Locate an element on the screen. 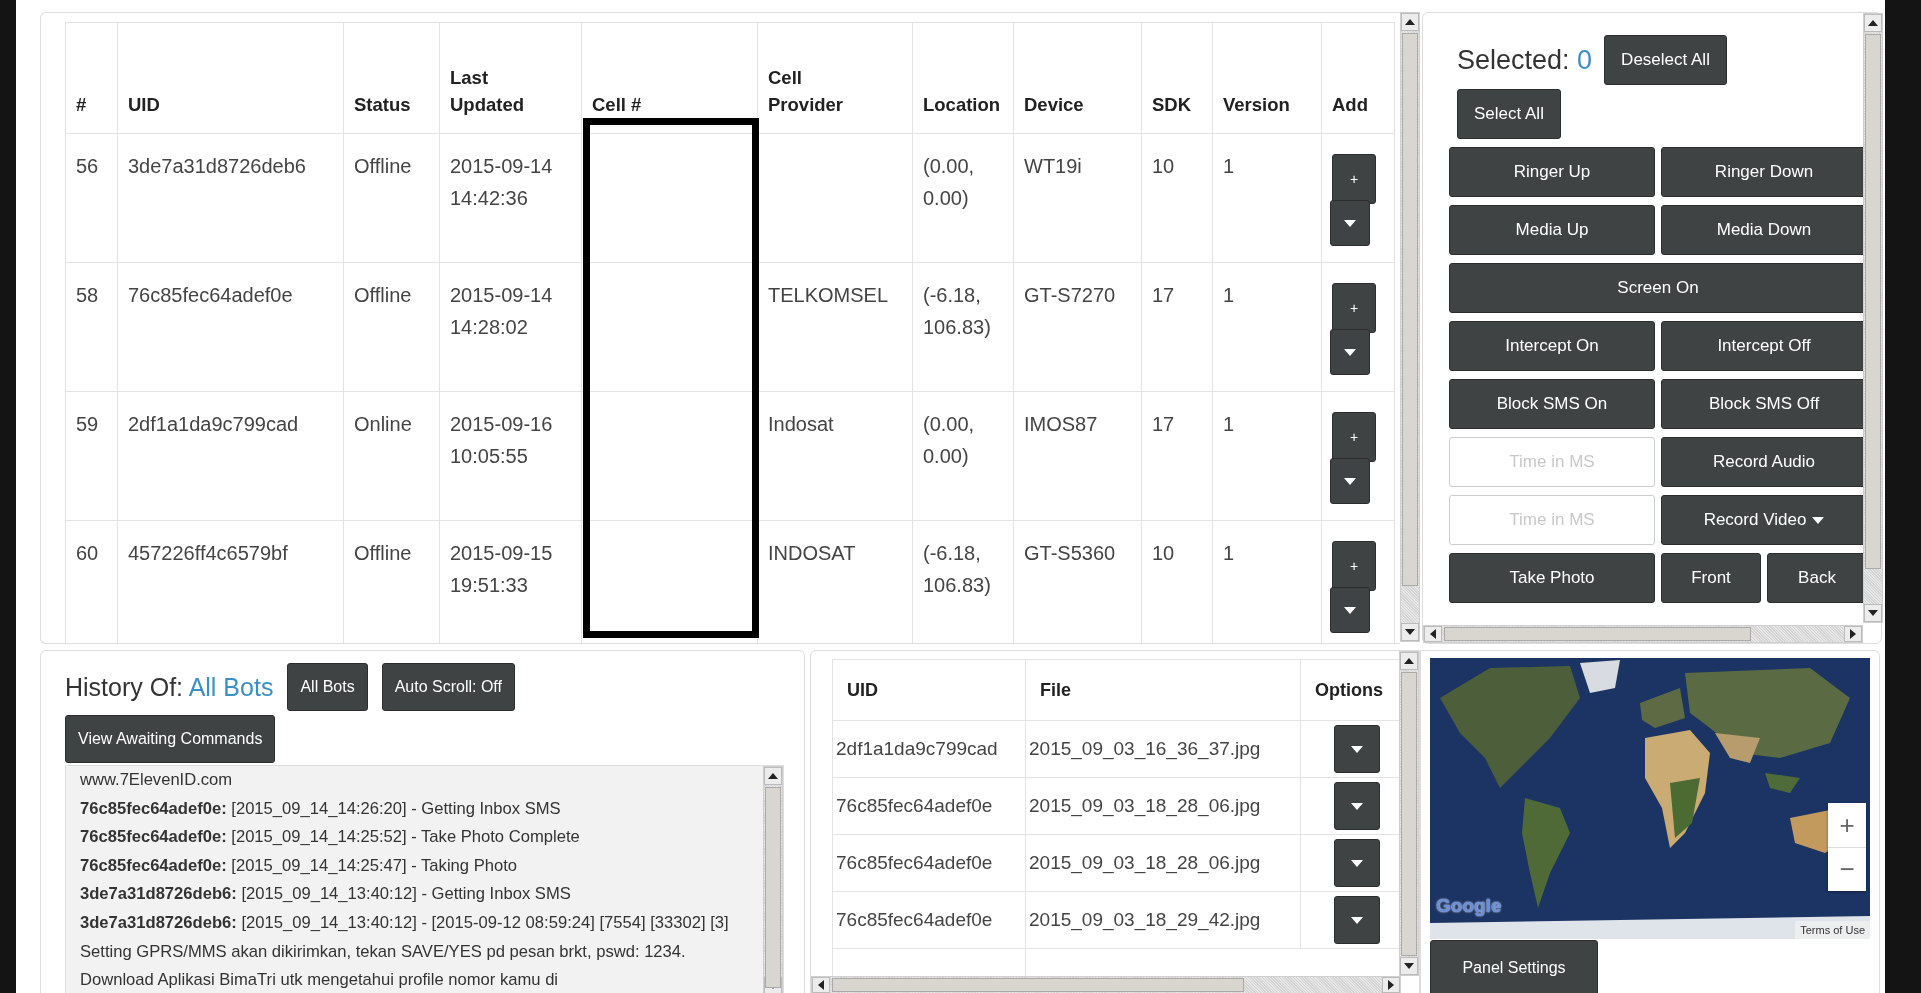  command-button: Ringer Up is located at coordinates (1552, 172).